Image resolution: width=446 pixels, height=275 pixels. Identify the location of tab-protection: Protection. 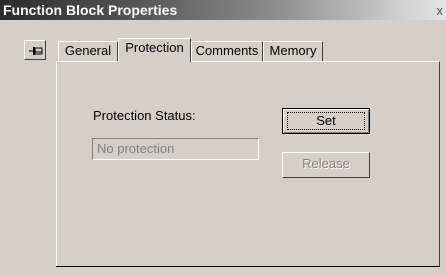
(154, 50).